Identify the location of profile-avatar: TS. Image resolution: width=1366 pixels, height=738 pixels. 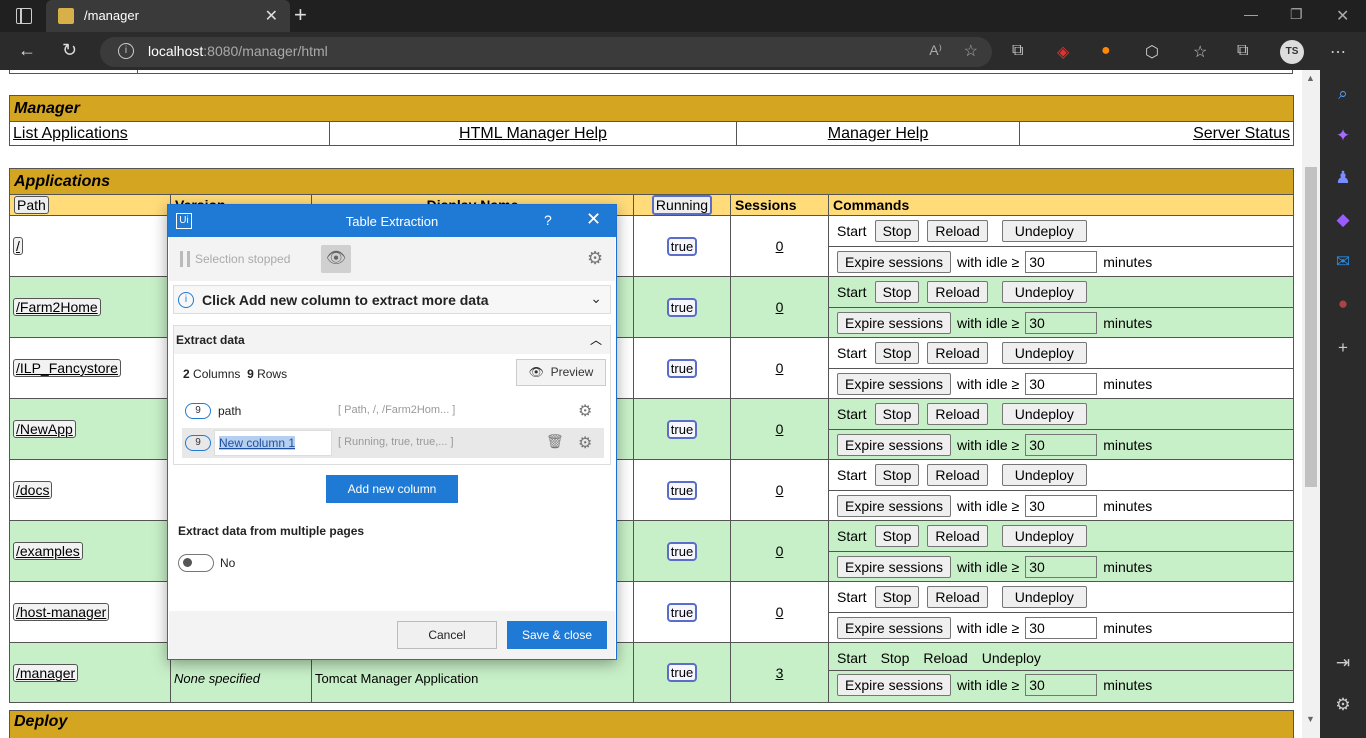
(1292, 52).